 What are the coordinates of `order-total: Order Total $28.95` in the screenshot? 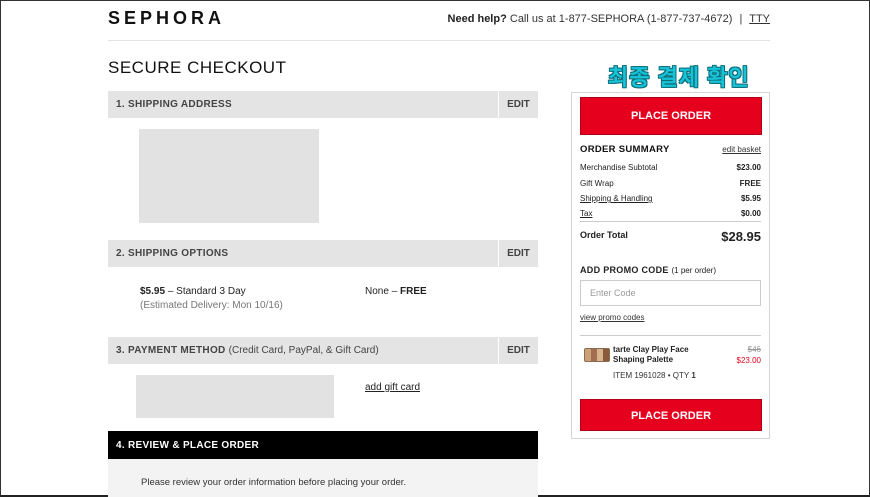 It's located at (670, 236).